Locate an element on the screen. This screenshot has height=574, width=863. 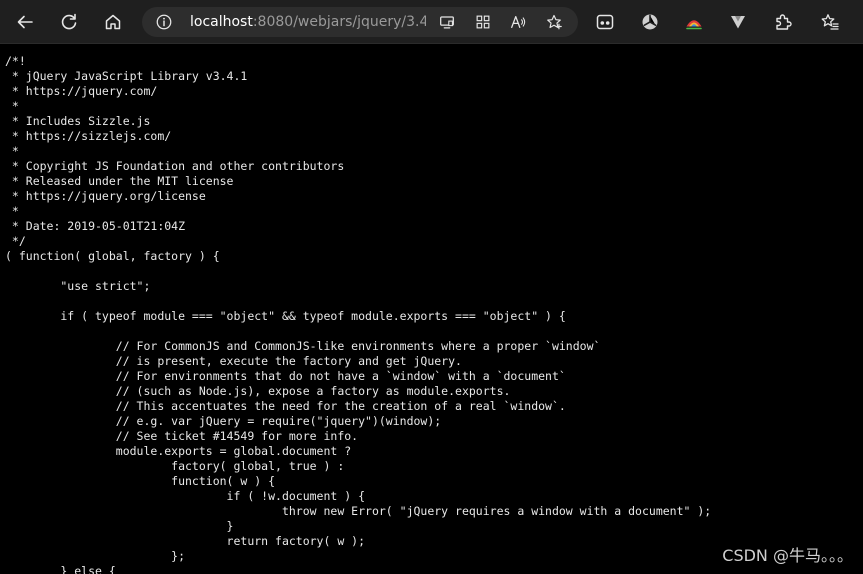
back-button is located at coordinates (25, 22).